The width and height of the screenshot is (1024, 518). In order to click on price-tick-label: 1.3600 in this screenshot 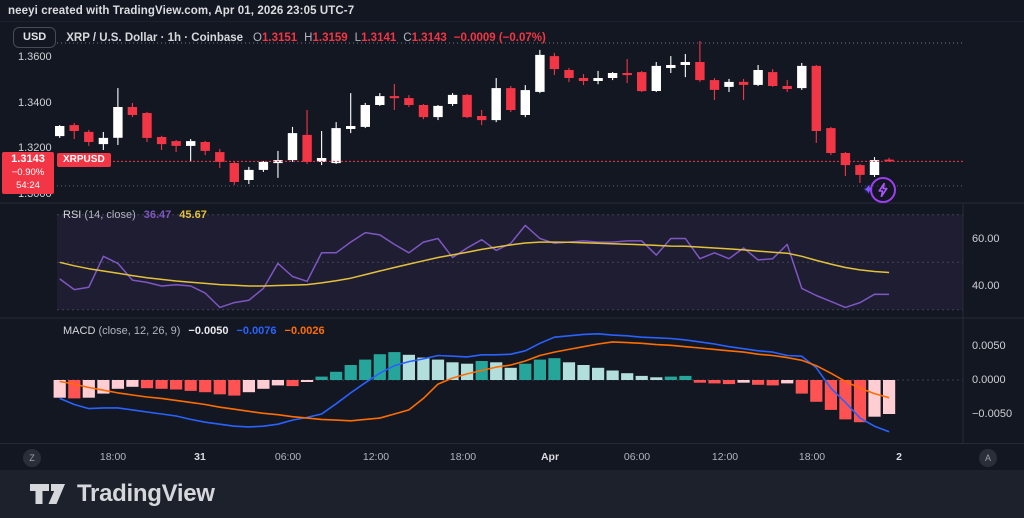, I will do `click(35, 57)`.